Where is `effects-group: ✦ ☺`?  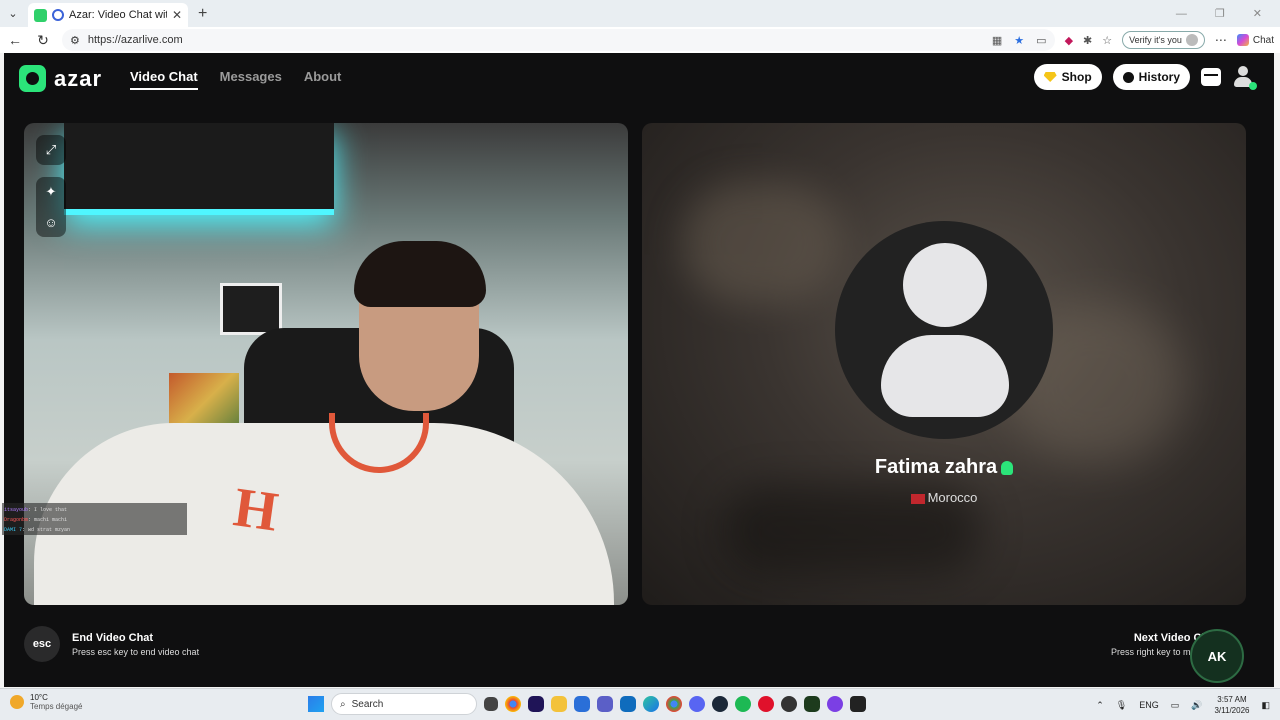
effects-group: ✦ ☺ is located at coordinates (51, 207).